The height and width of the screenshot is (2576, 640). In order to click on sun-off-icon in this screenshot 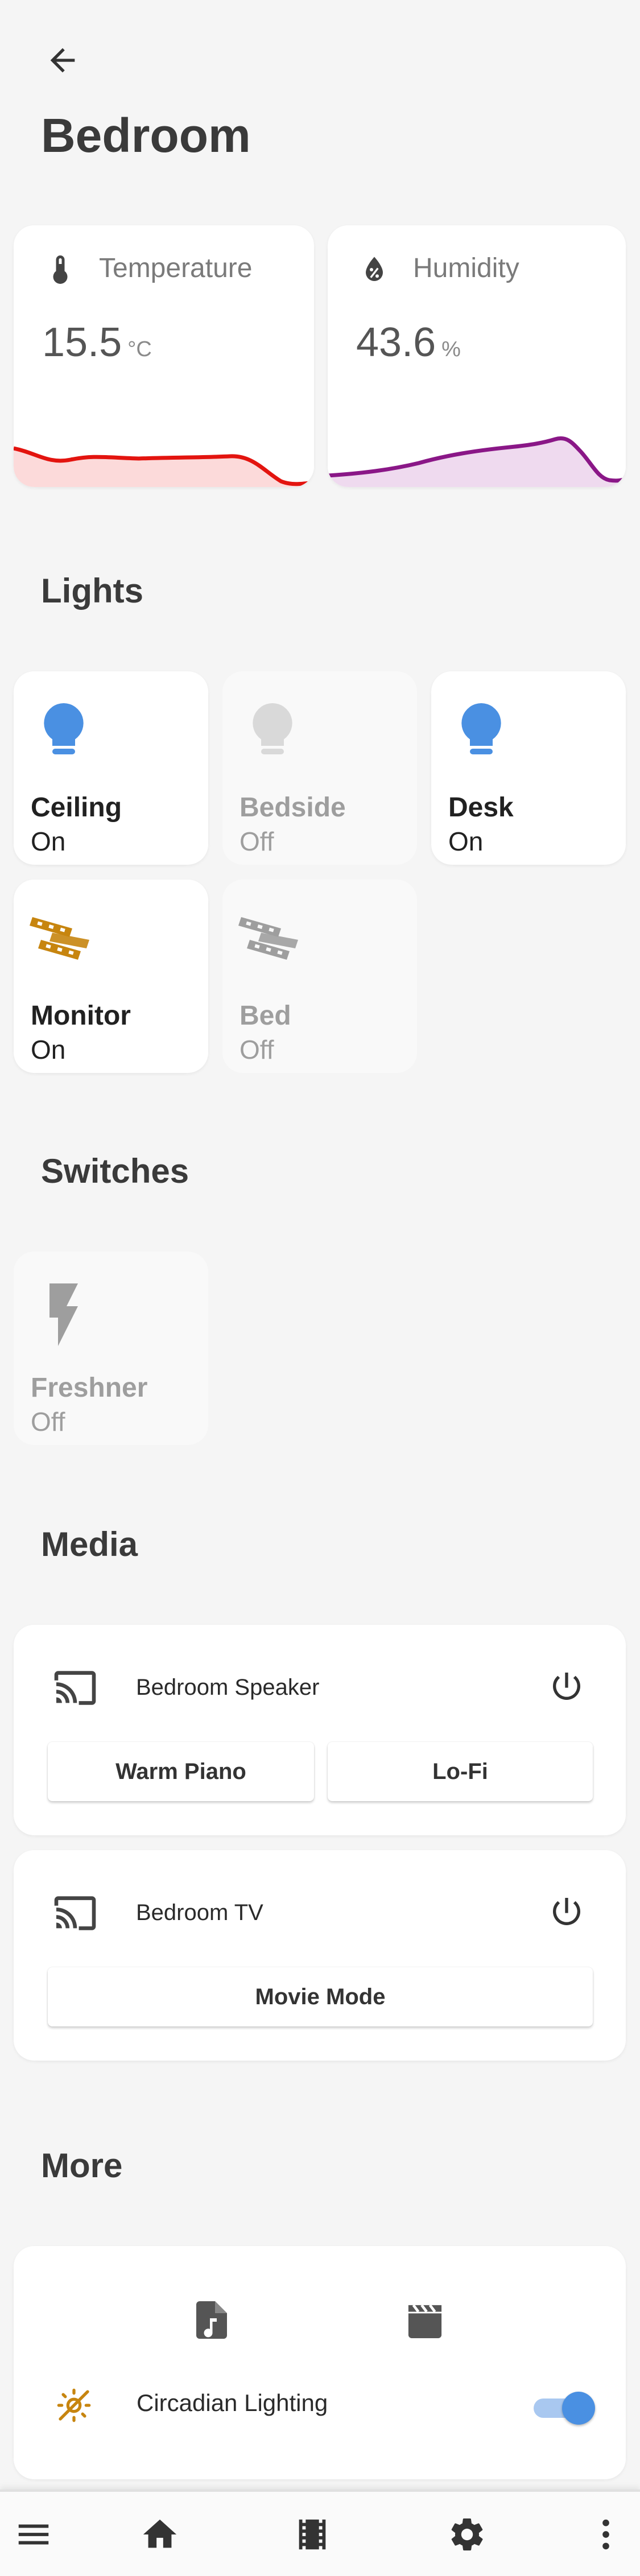, I will do `click(74, 2405)`.